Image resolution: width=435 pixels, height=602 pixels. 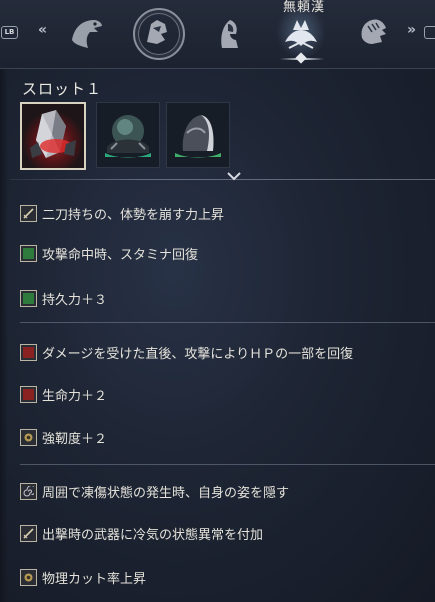 What do you see at coordinates (153, 535) in the screenshot?
I see `effect-text: 出撃時の武器に冷気の状態異常を付加` at bounding box center [153, 535].